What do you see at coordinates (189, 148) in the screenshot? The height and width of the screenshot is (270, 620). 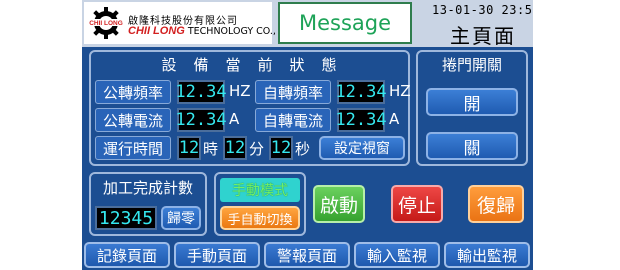 I see `runtime-hours-value: 12` at bounding box center [189, 148].